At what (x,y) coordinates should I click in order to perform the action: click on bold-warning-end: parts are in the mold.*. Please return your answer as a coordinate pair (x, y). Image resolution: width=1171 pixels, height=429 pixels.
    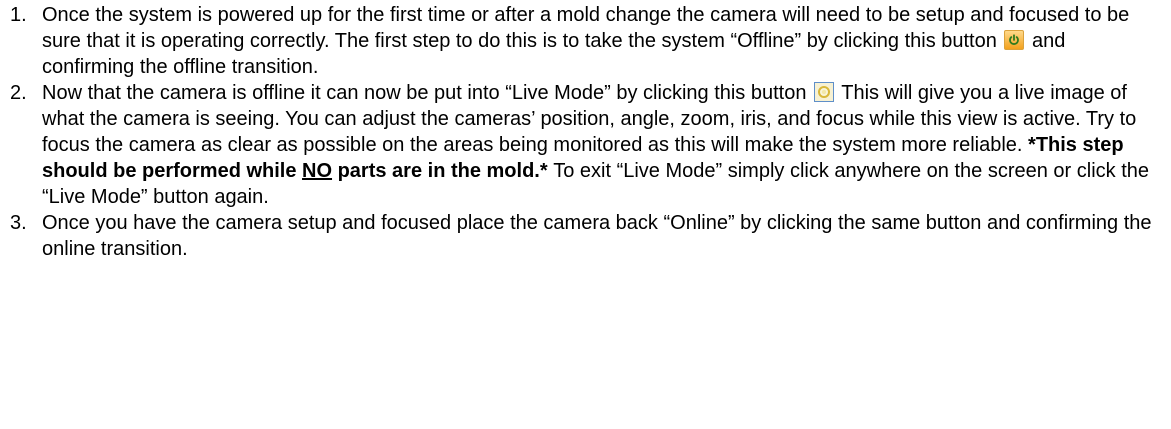
    Looking at the image, I should click on (440, 171).